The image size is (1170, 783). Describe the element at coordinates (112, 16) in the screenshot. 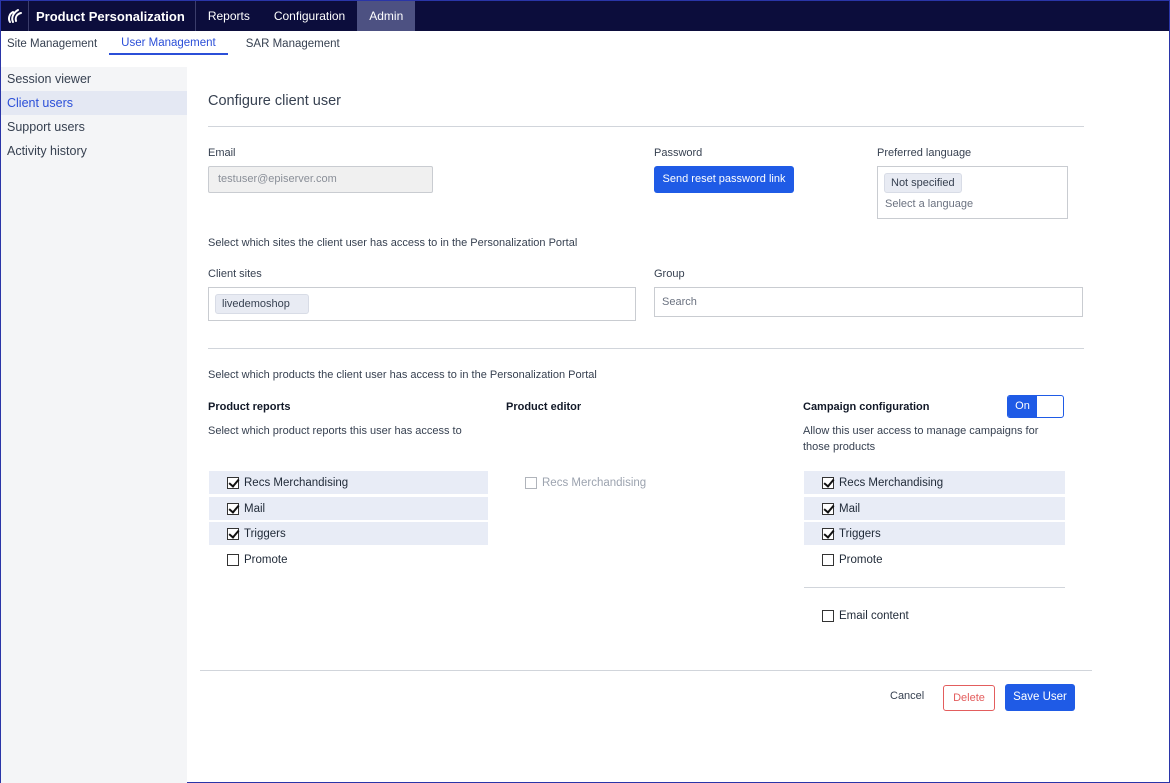

I see `app-title: Product Personalization` at that location.